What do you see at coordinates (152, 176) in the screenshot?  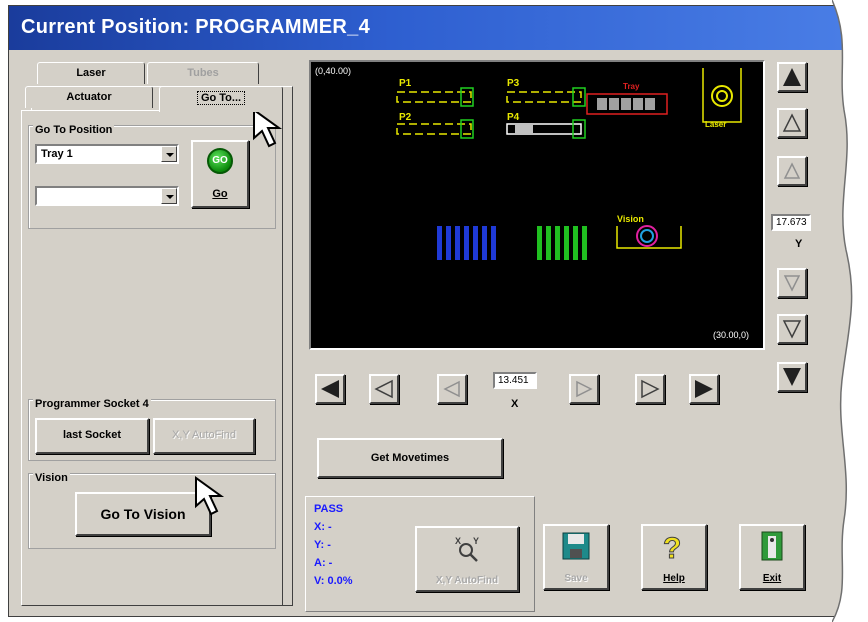 I see `goto-position-group: Go To Position Tray 1 GO Go` at bounding box center [152, 176].